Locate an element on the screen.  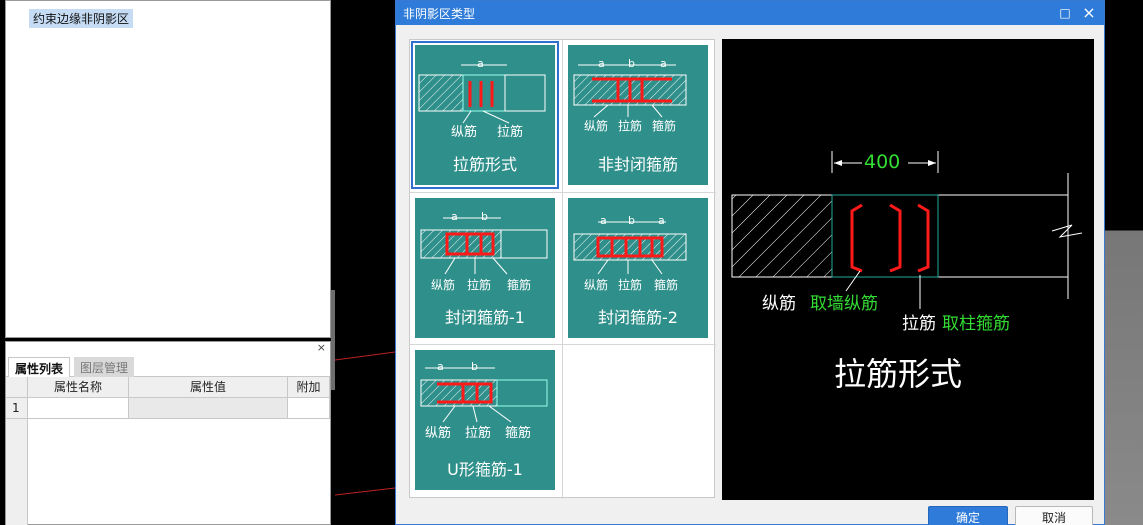
close-icon: × is located at coordinates (1089, 13).